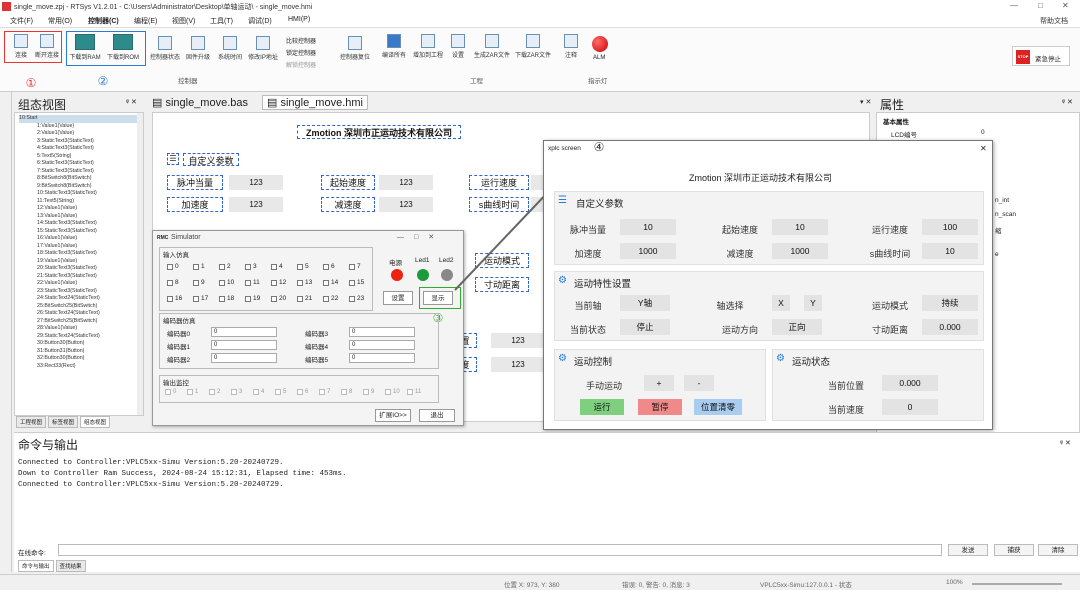 Image resolution: width=1080 pixels, height=590 pixels. What do you see at coordinates (225, 266) in the screenshot?
I see `input-checkbox: 2` at bounding box center [225, 266].